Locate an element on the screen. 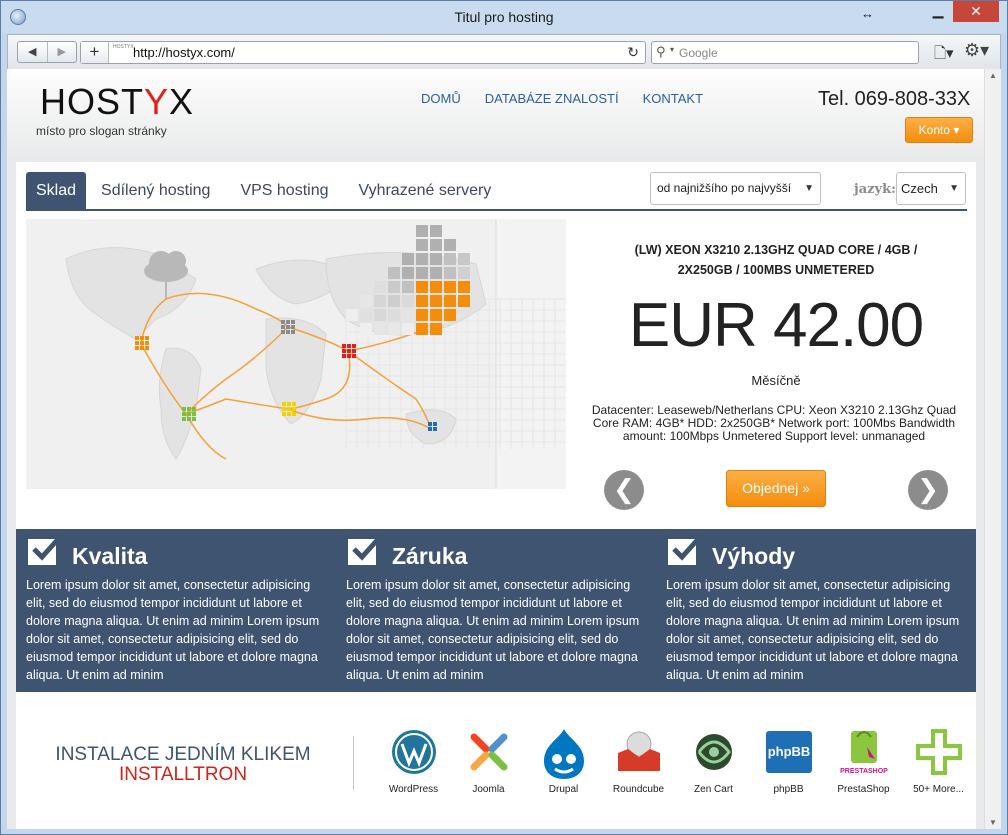 This screenshot has height=835, width=1008. forward-button: ▶ is located at coordinates (61, 52).